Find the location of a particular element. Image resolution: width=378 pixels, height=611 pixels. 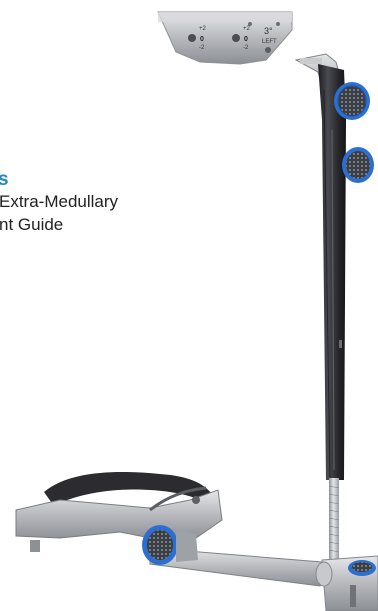

plate-mark-a-top: +2 is located at coordinates (203, 29).